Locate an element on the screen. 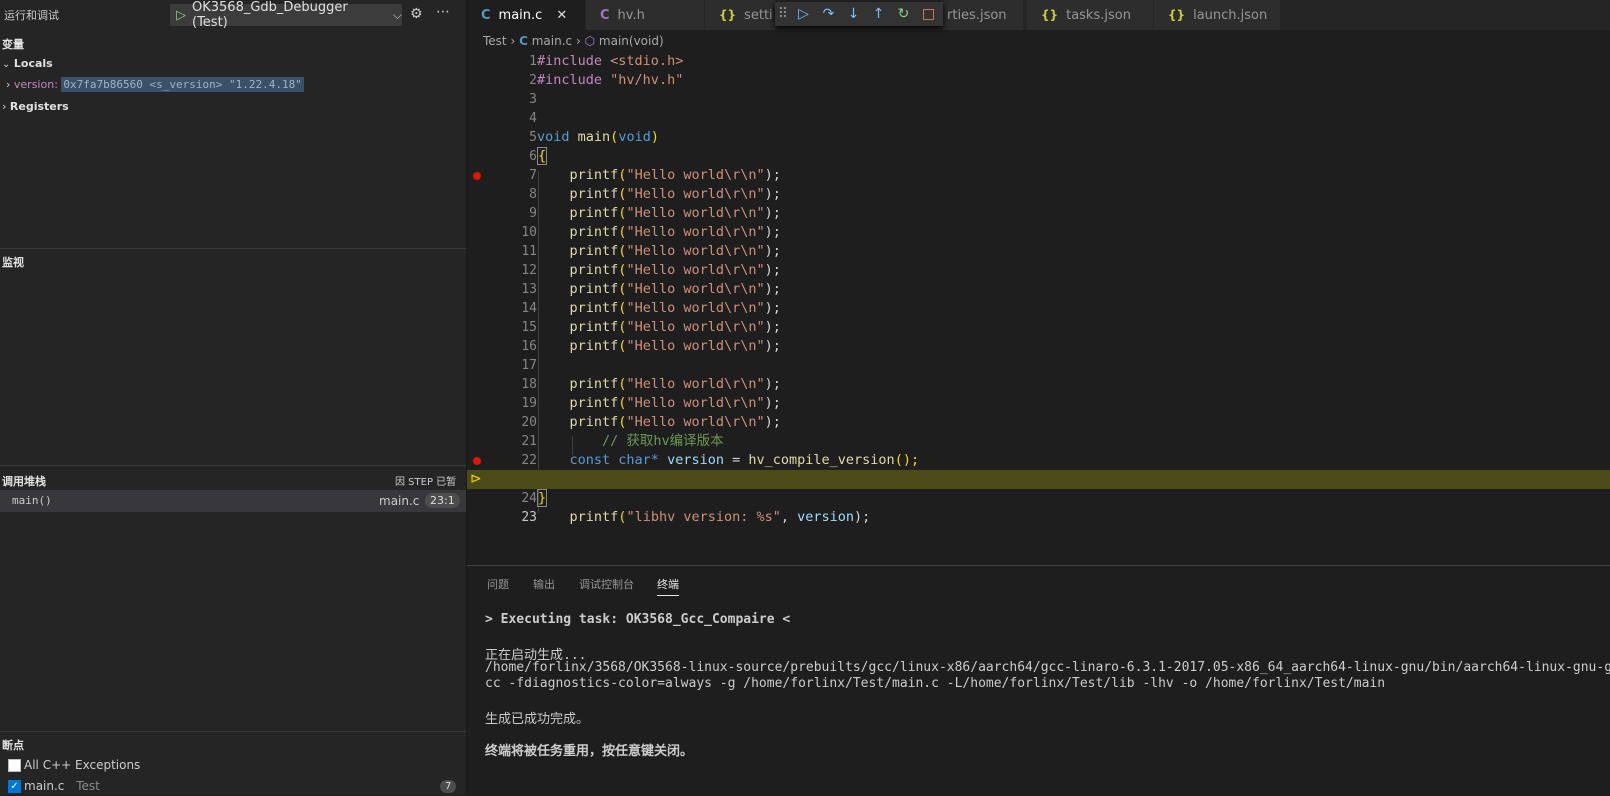  current-execution-icon: ⊳ is located at coordinates (476, 479).